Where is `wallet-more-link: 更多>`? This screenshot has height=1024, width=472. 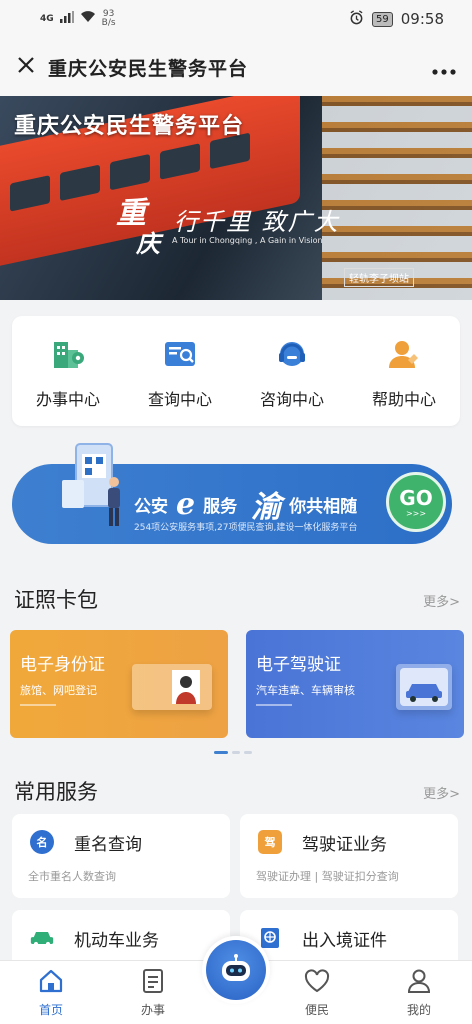
wallet-more-link: 更多> is located at coordinates (441, 600).